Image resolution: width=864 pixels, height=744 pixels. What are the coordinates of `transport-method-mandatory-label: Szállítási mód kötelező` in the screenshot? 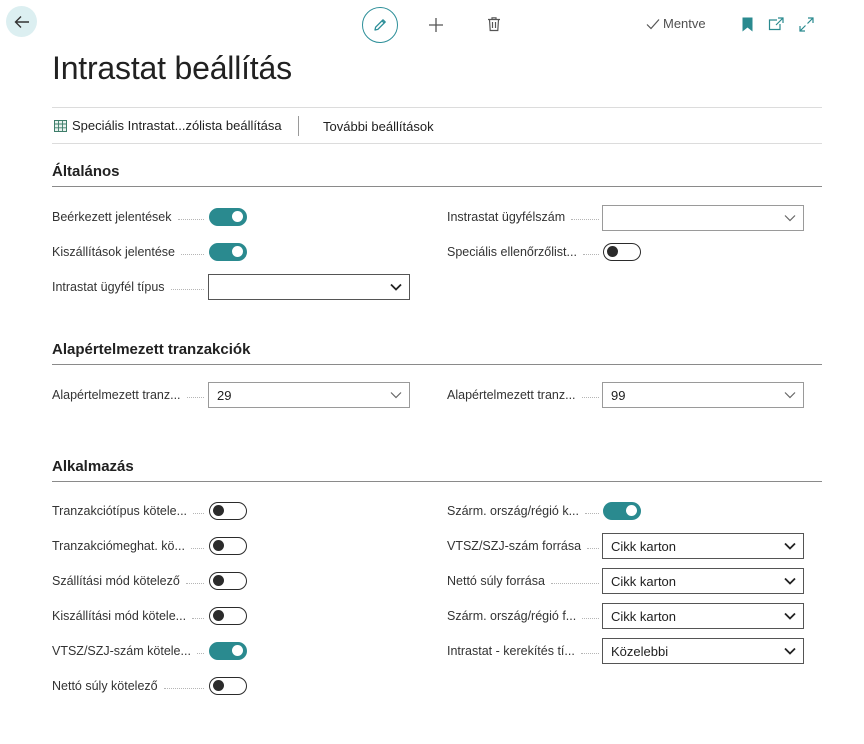 It's located at (128, 581).